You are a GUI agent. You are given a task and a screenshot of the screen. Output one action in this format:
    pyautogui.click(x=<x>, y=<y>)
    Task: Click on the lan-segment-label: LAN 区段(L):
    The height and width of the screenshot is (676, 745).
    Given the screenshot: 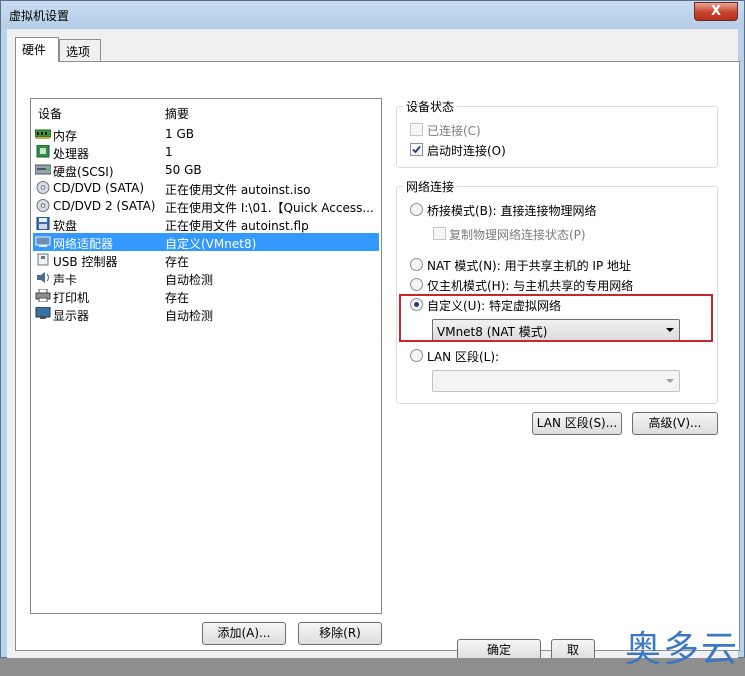 What is the action you would take?
    pyautogui.click(x=463, y=357)
    